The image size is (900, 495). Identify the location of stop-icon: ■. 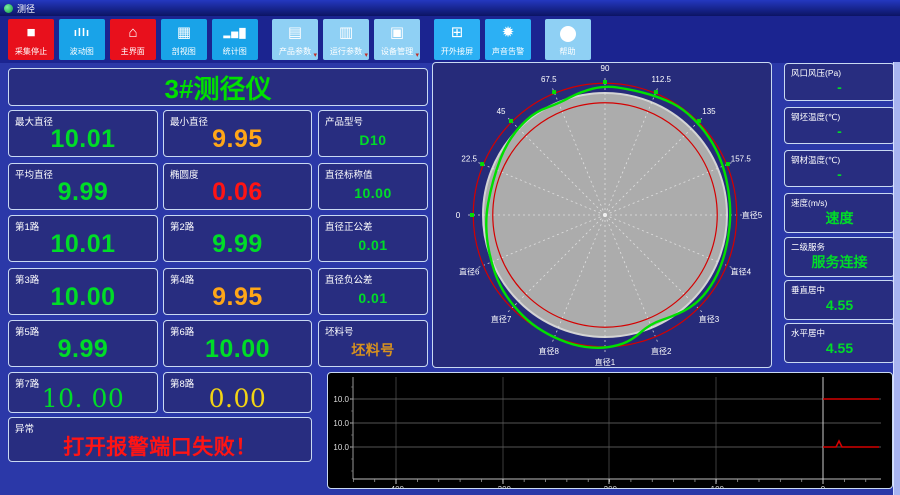
(31, 32).